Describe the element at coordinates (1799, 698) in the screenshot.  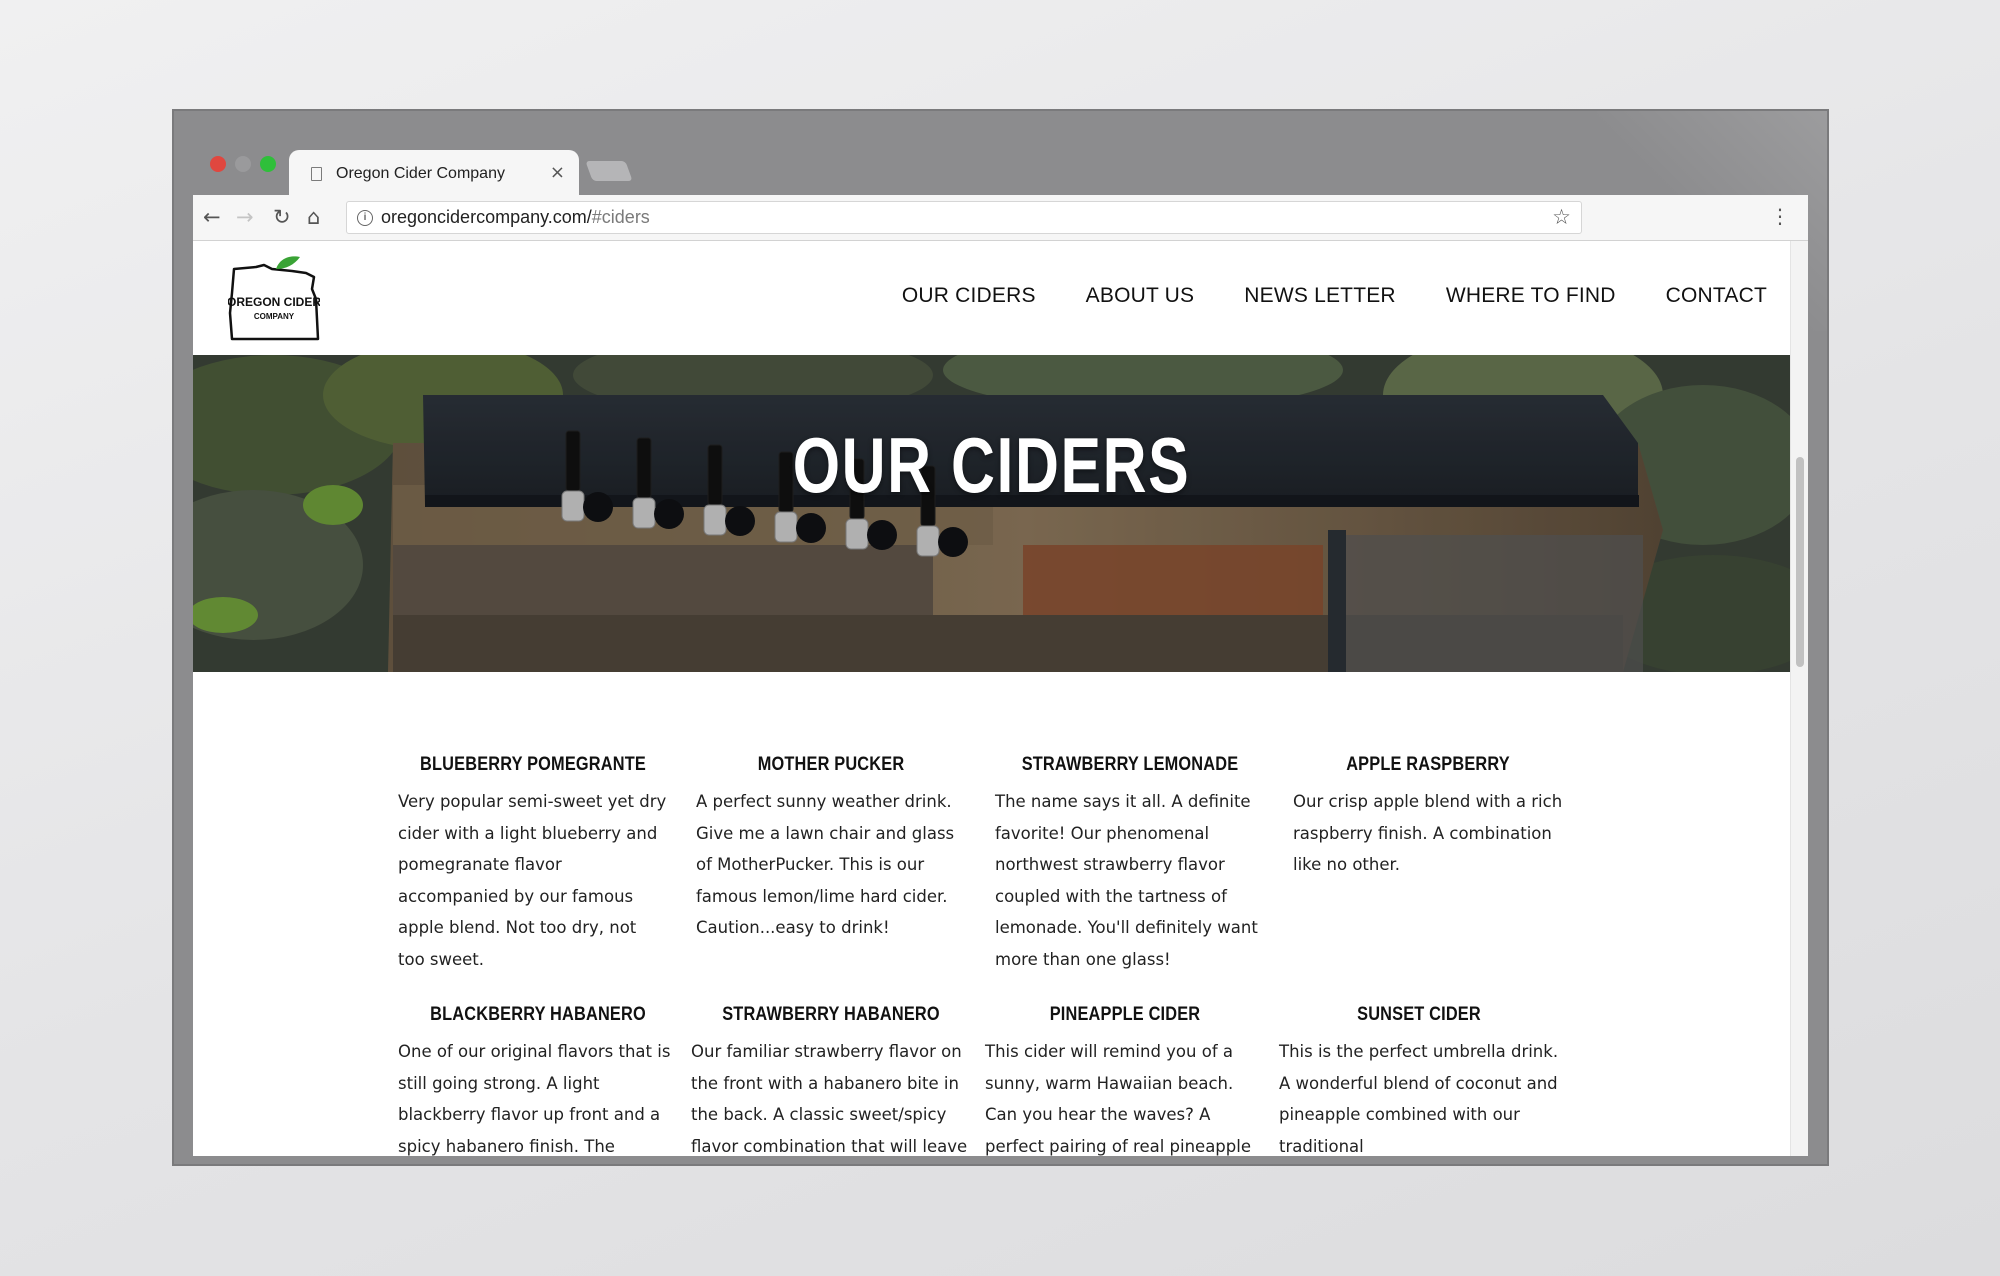
I see `vertical-scrollbar` at that location.